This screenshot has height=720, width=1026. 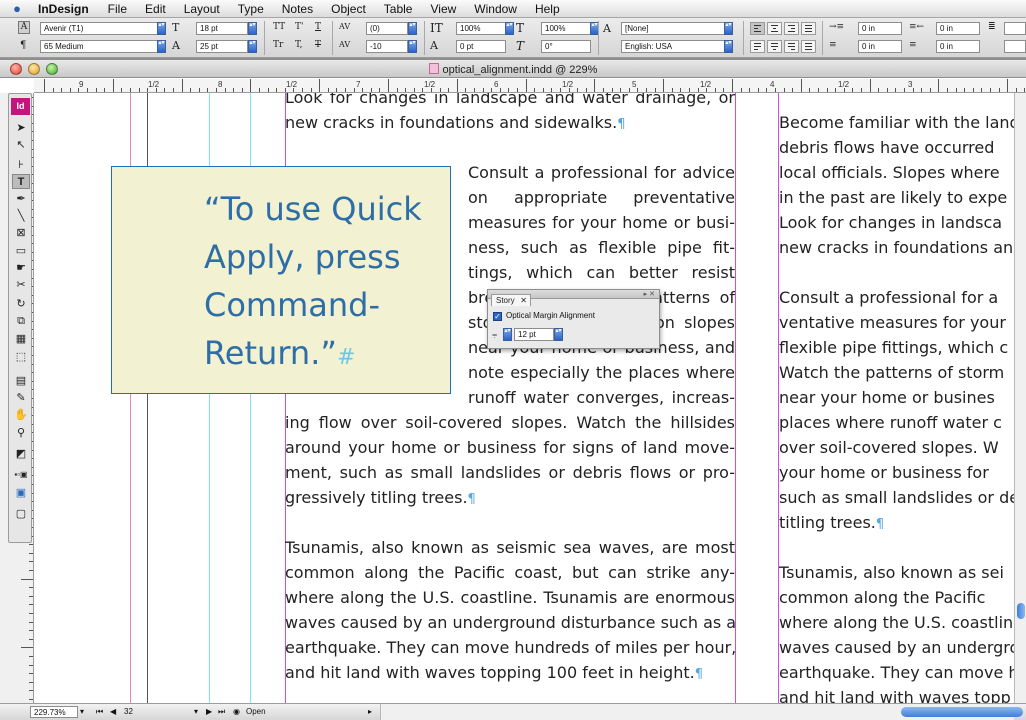 What do you see at coordinates (252, 46) in the screenshot?
I see `leading-dropdown: ▴▾` at bounding box center [252, 46].